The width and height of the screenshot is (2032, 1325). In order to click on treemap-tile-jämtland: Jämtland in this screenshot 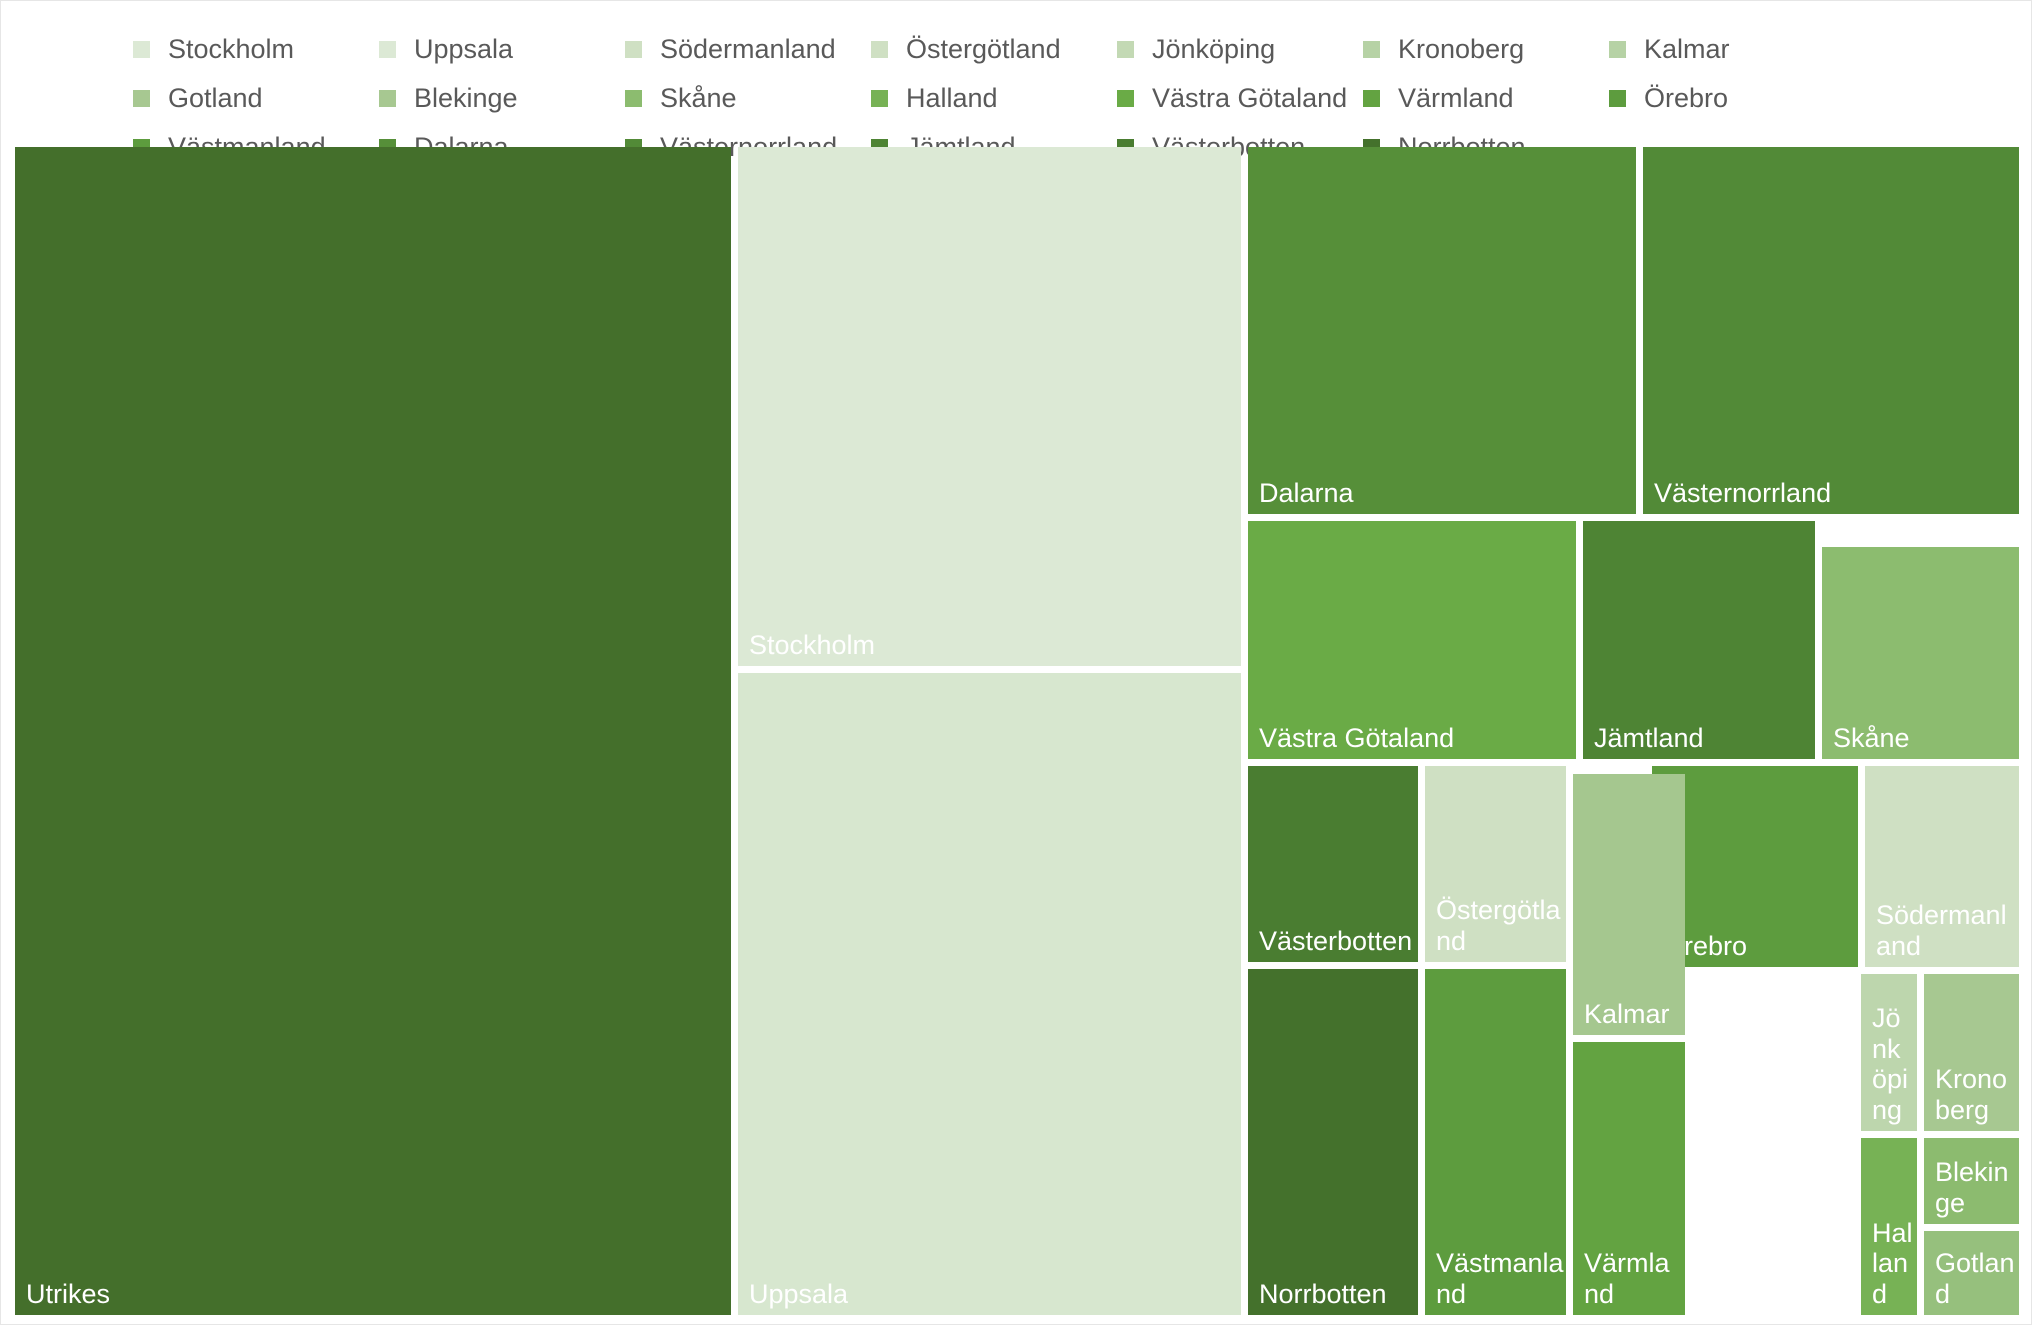, I will do `click(1699, 640)`.